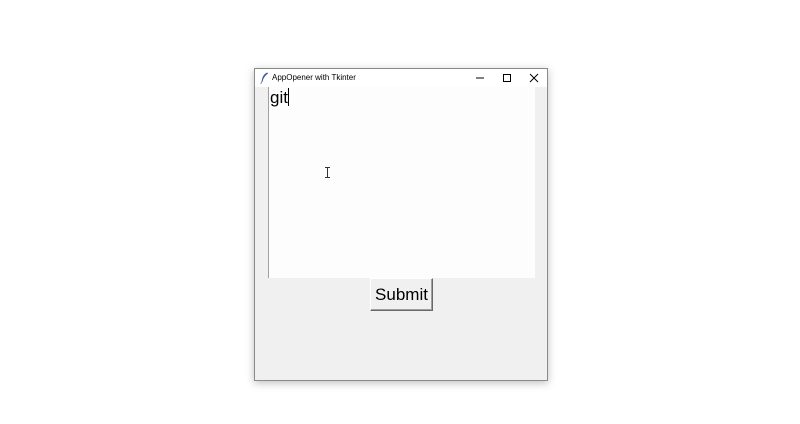 This screenshot has height=424, width=800. I want to click on close-button, so click(533, 78).